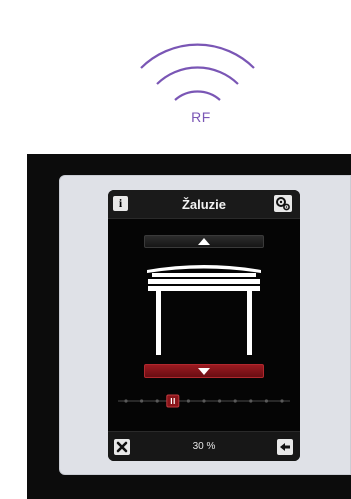 The width and height of the screenshot is (351, 499). Describe the element at coordinates (201, 117) in the screenshot. I see `rf-label: RF` at that location.